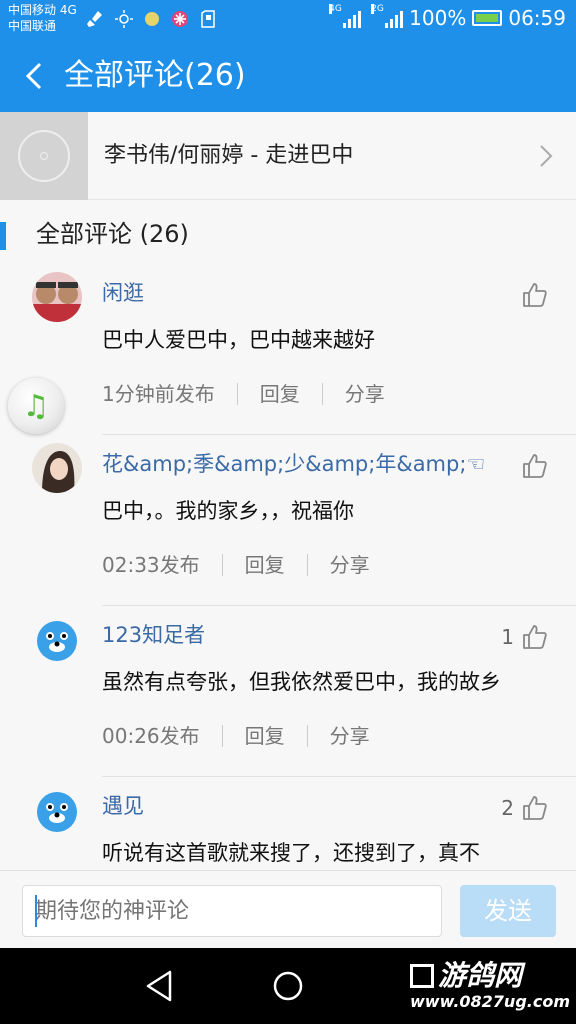 The image size is (576, 1024). What do you see at coordinates (180, 19) in the screenshot?
I see `flower-icon` at bounding box center [180, 19].